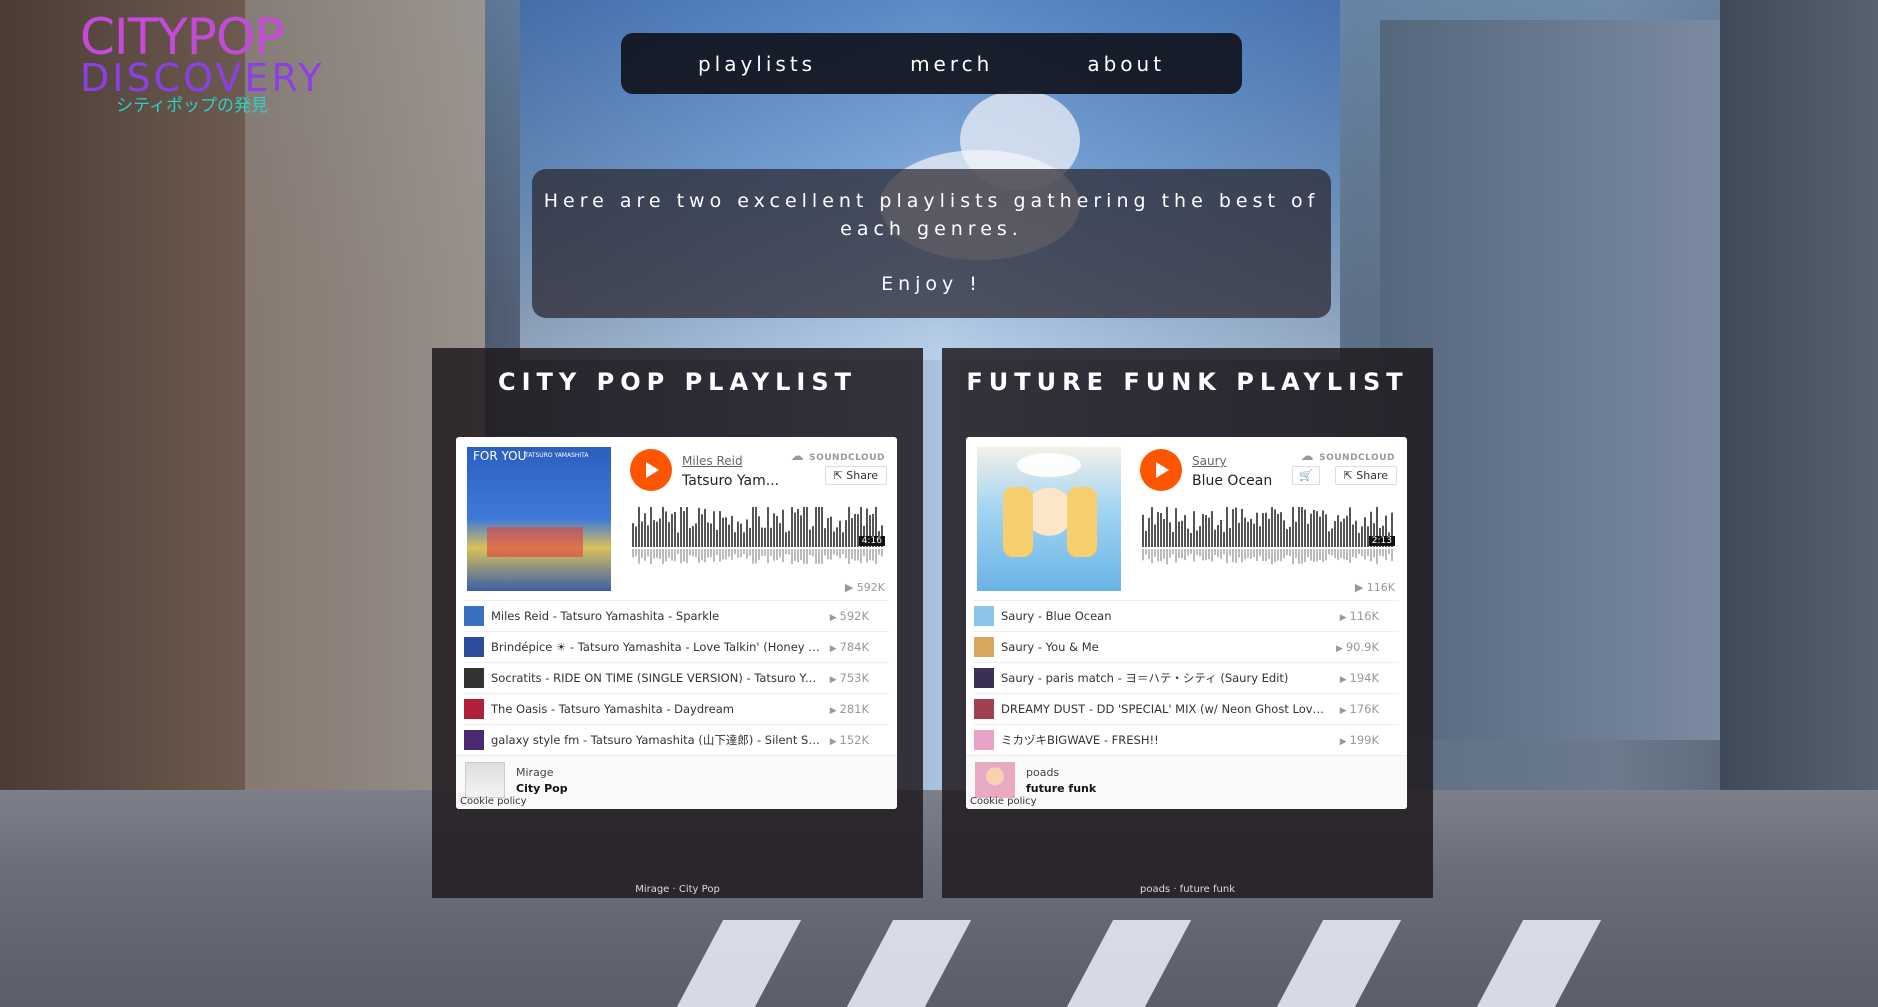  What do you see at coordinates (951, 64) in the screenshot?
I see `nav-merch: merch` at bounding box center [951, 64].